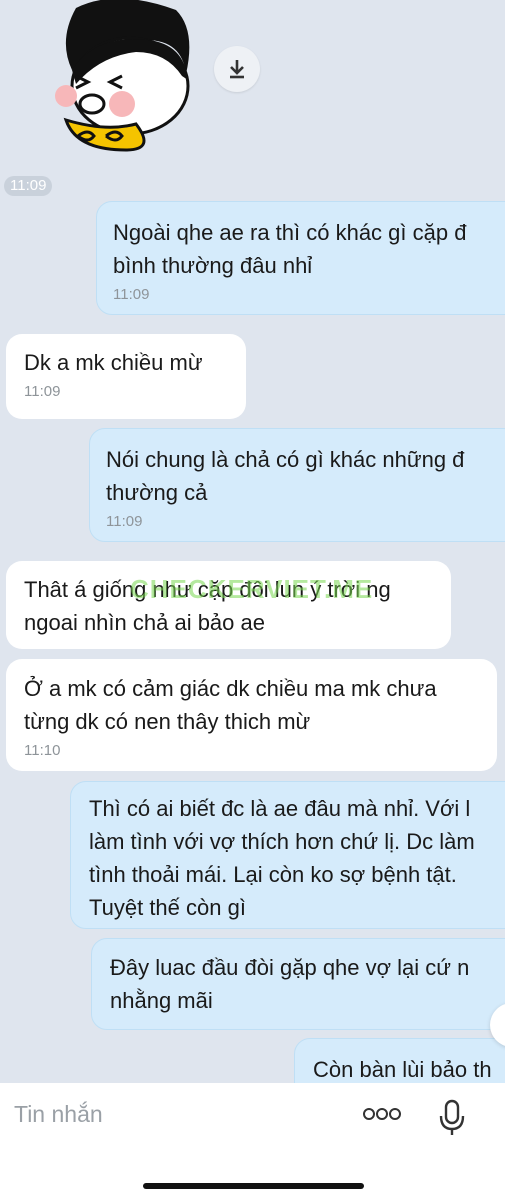 The image size is (505, 1201). I want to click on download-icon, so click(237, 69).